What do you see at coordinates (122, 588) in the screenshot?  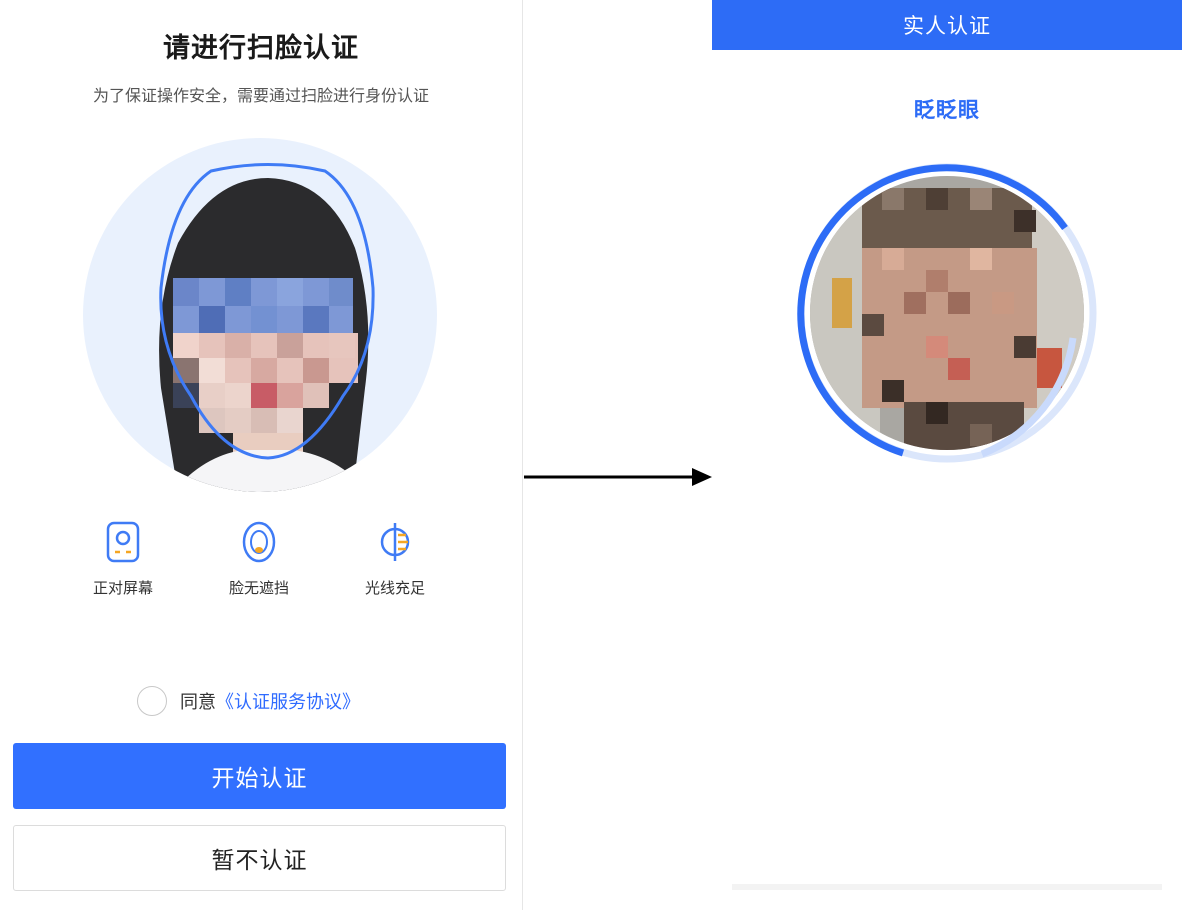 I see `tip-label: 正对屏幕` at bounding box center [122, 588].